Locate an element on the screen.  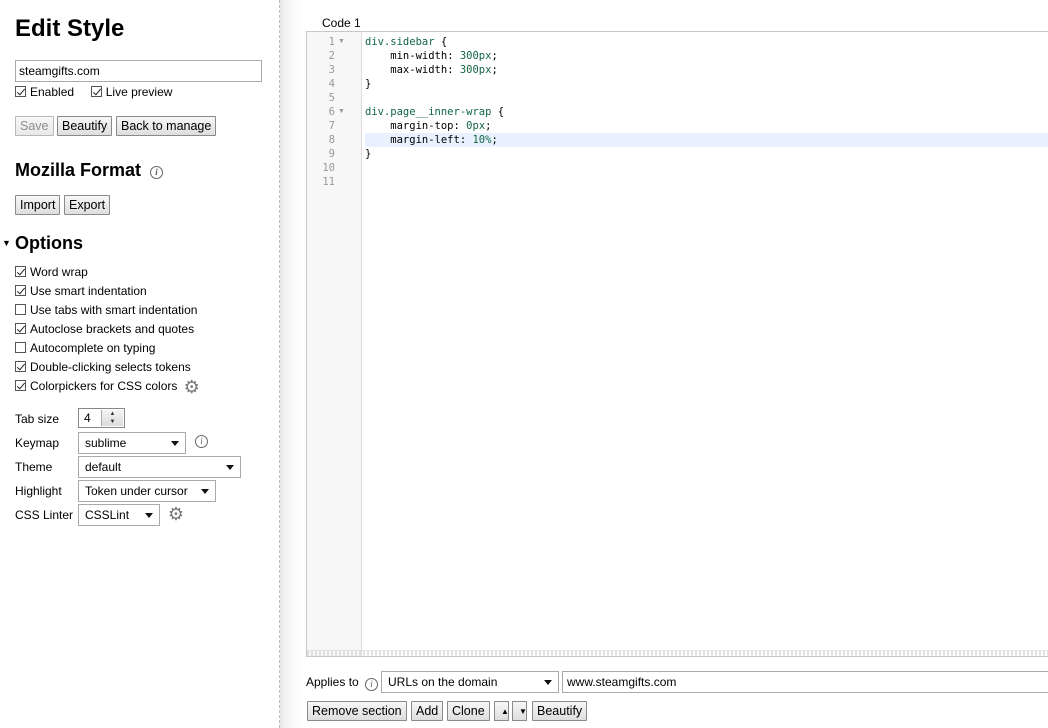
code-token: margin-top is located at coordinates (409, 126).